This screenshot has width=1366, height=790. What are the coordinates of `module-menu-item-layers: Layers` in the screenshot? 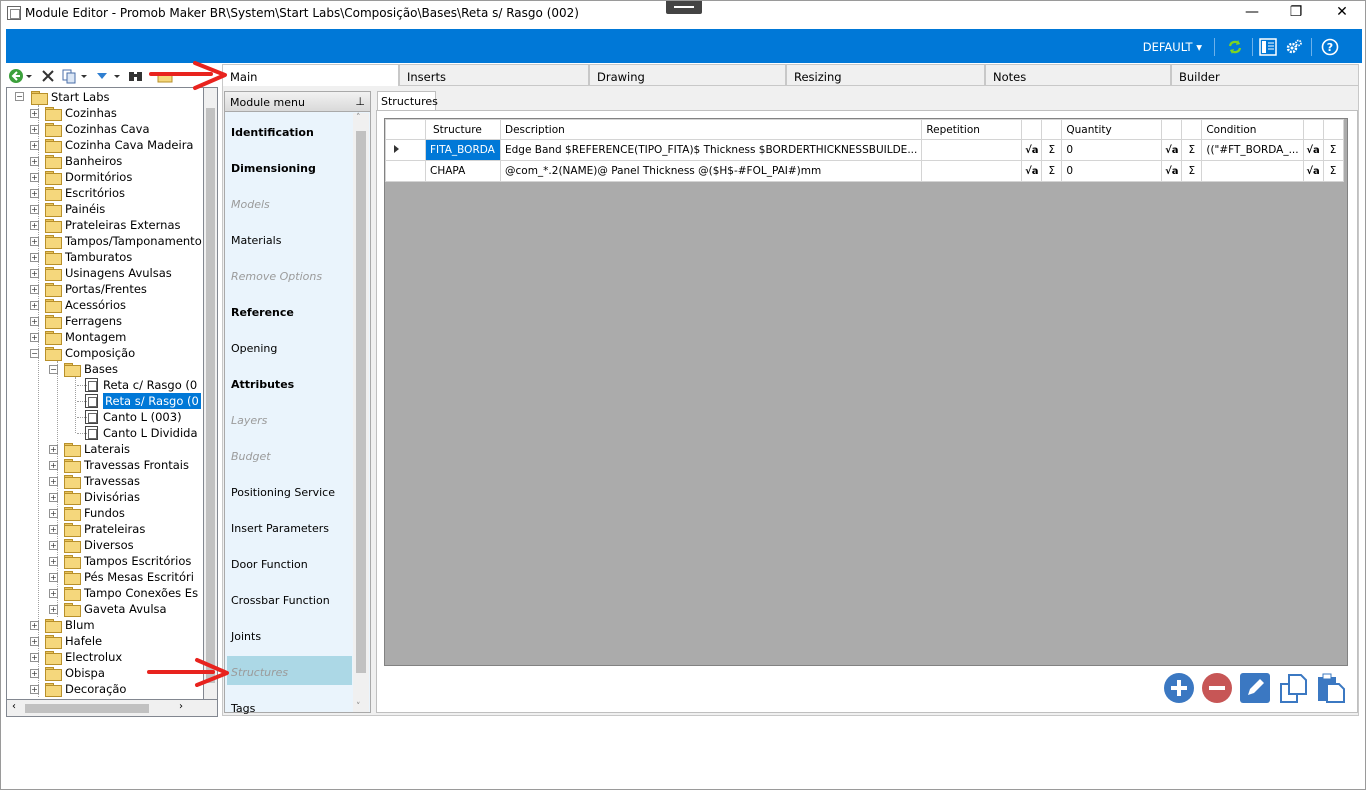 It's located at (249, 420).